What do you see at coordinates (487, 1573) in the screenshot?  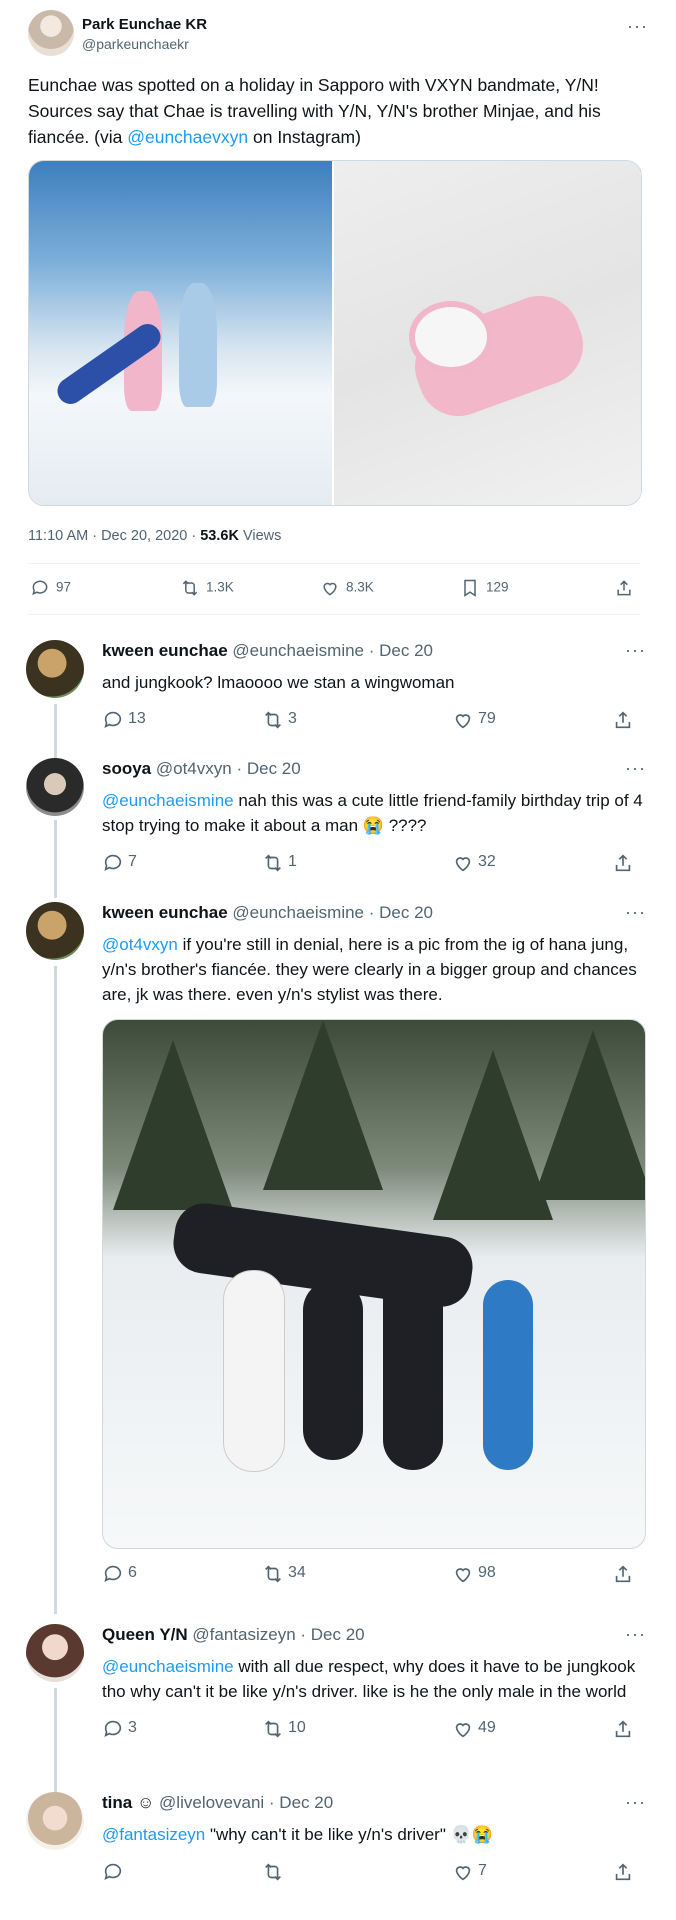 I see `like-count: 98` at bounding box center [487, 1573].